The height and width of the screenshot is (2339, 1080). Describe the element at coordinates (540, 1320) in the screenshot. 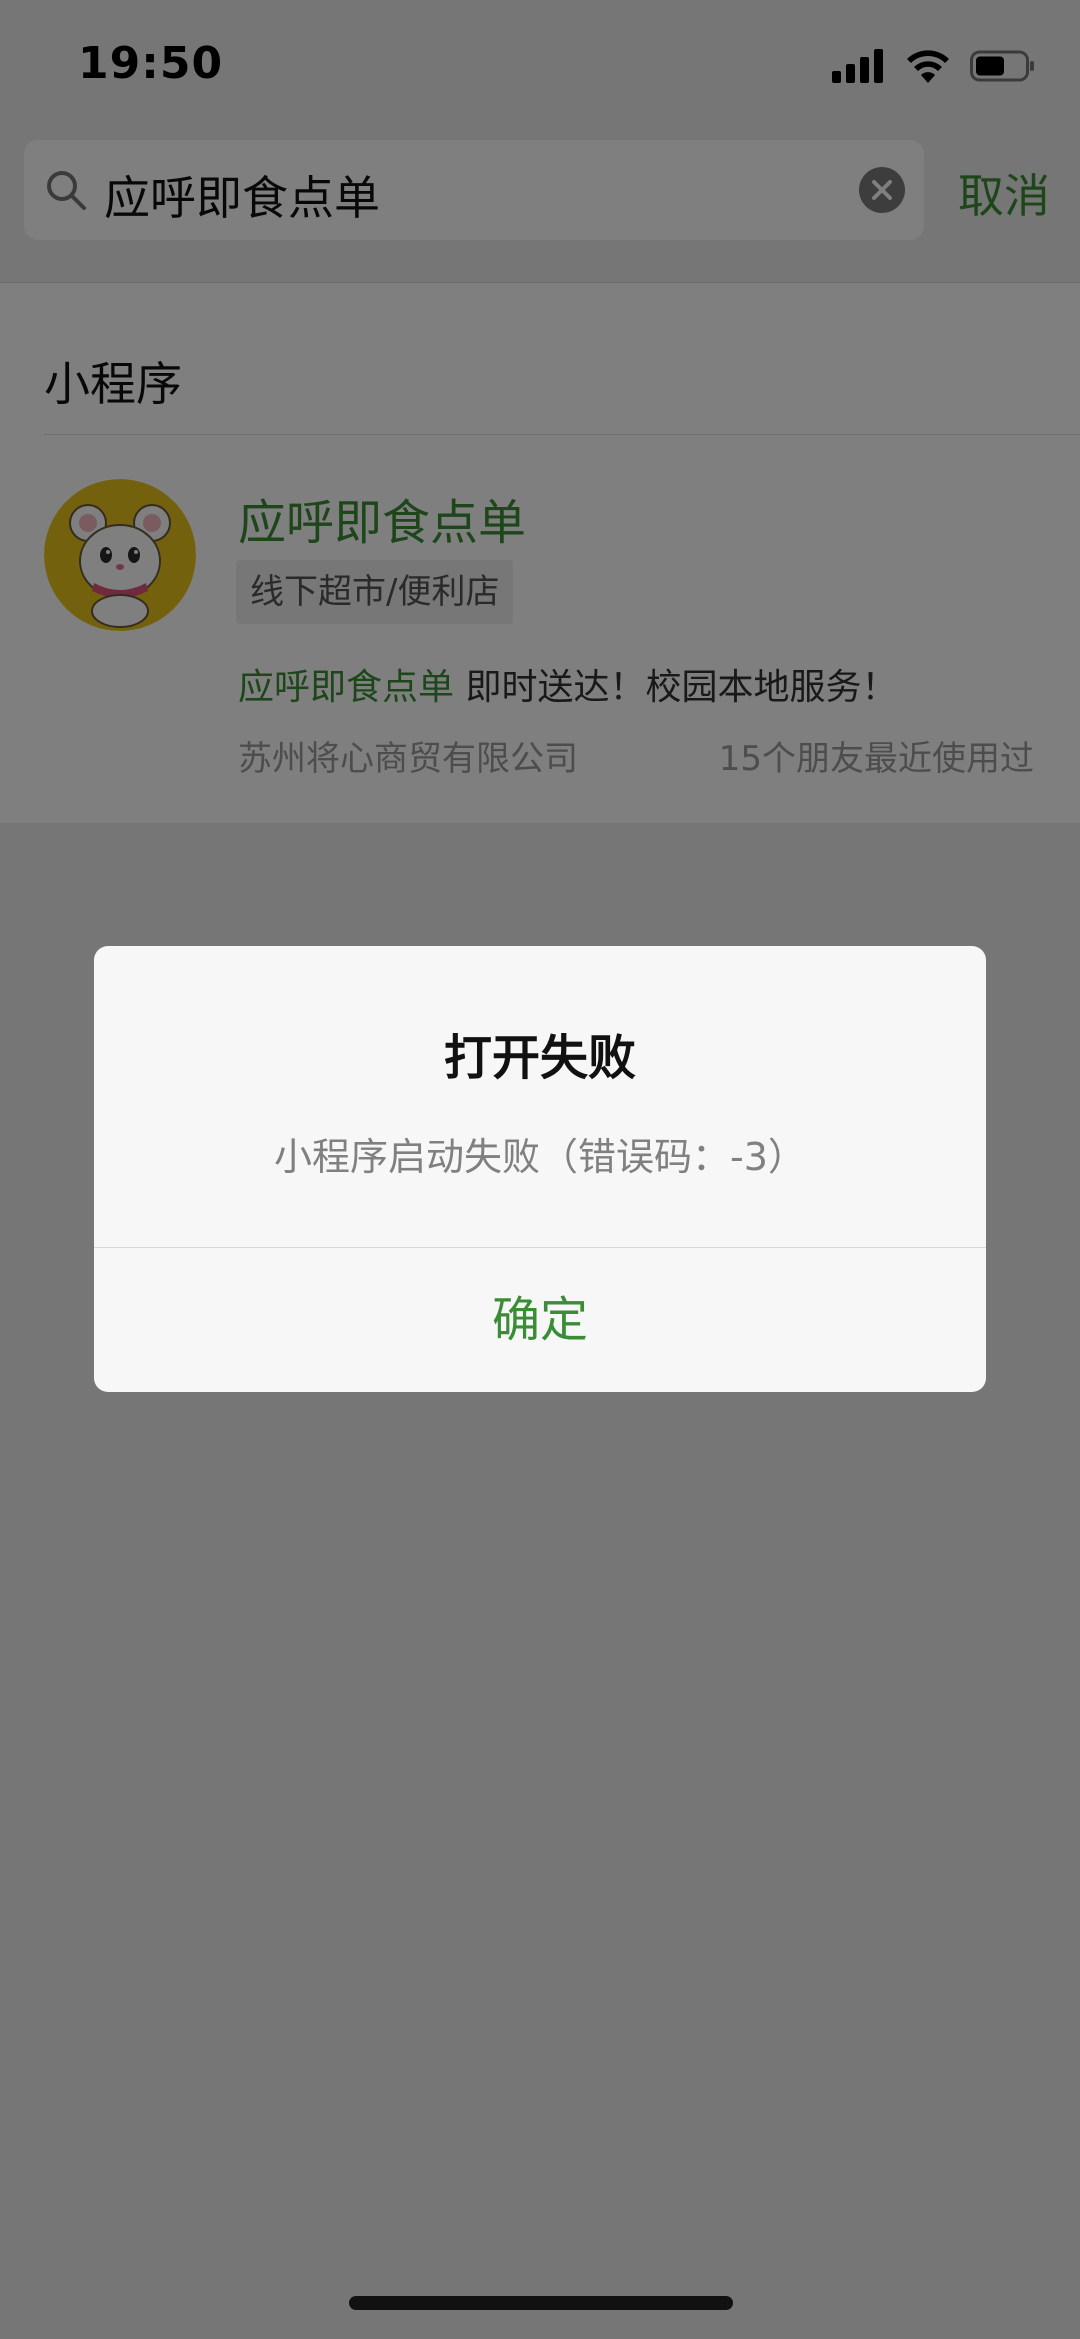

I see `confirm-button: 确定` at that location.